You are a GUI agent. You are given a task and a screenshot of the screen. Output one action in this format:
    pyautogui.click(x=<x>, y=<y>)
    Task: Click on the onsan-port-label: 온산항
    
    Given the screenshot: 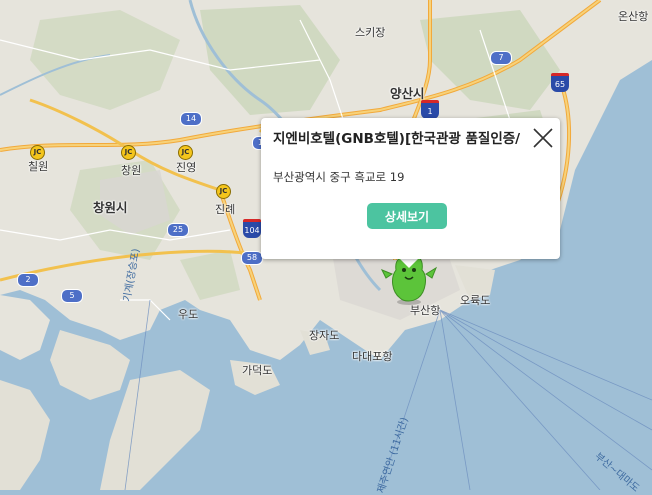 What is the action you would take?
    pyautogui.click(x=633, y=16)
    